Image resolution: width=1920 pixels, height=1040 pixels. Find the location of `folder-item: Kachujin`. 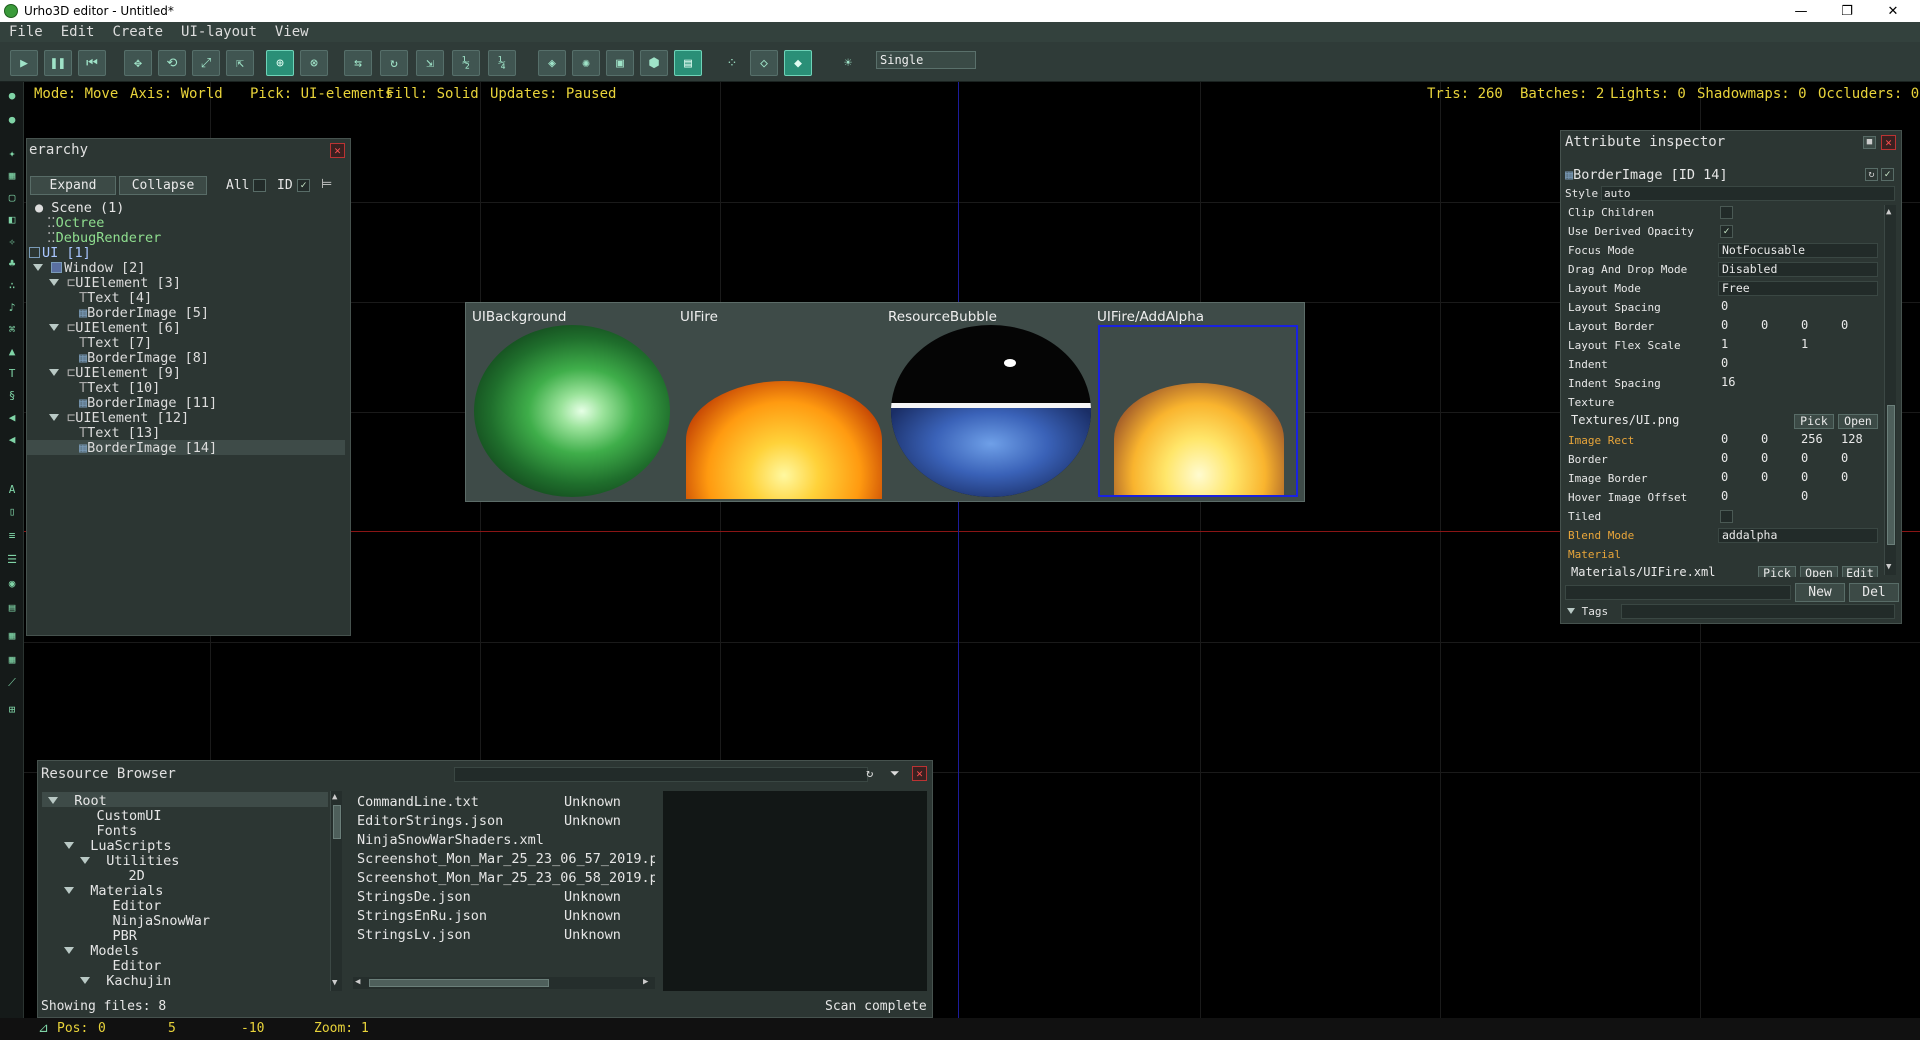

folder-item: Kachujin is located at coordinates (125, 981).